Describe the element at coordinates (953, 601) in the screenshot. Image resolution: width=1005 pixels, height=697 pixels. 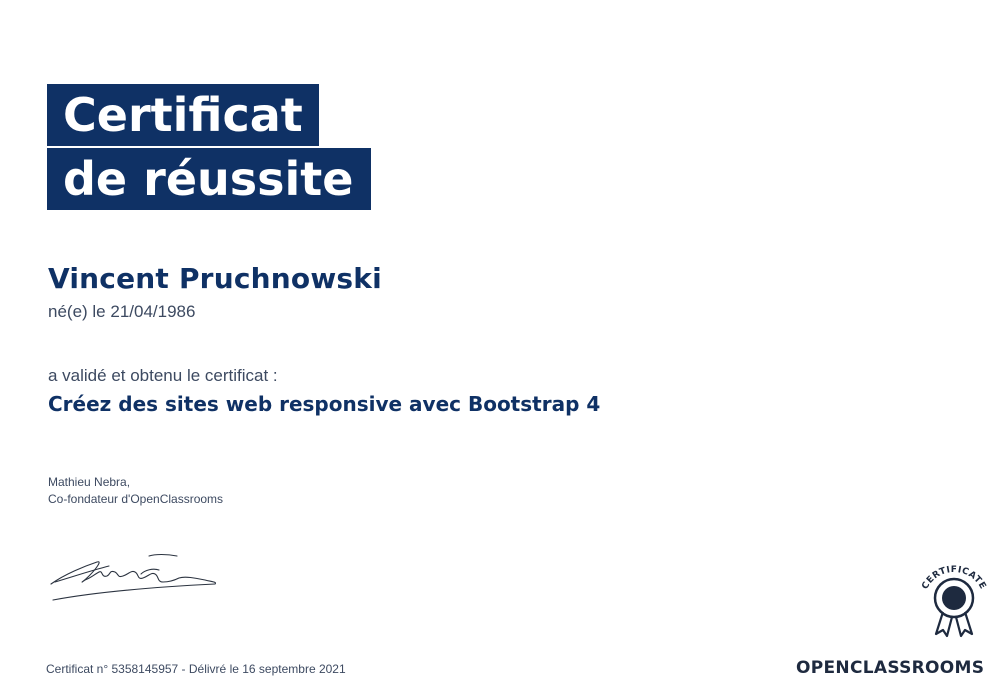
I see `award-ribbon-icon: CERTIFICATE` at that location.